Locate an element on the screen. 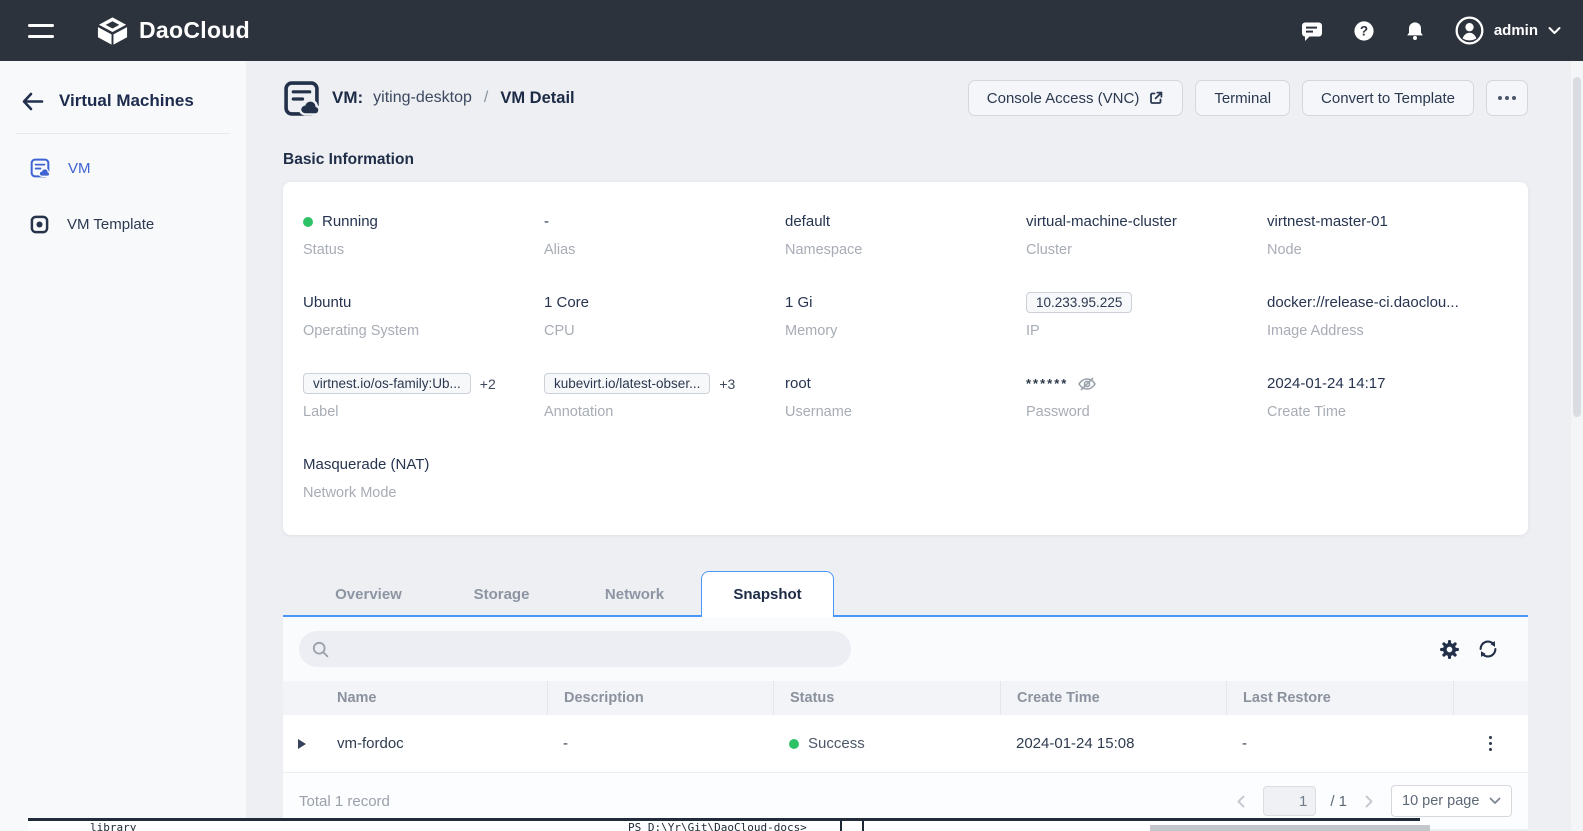  field-label: CPU is located at coordinates (559, 331).